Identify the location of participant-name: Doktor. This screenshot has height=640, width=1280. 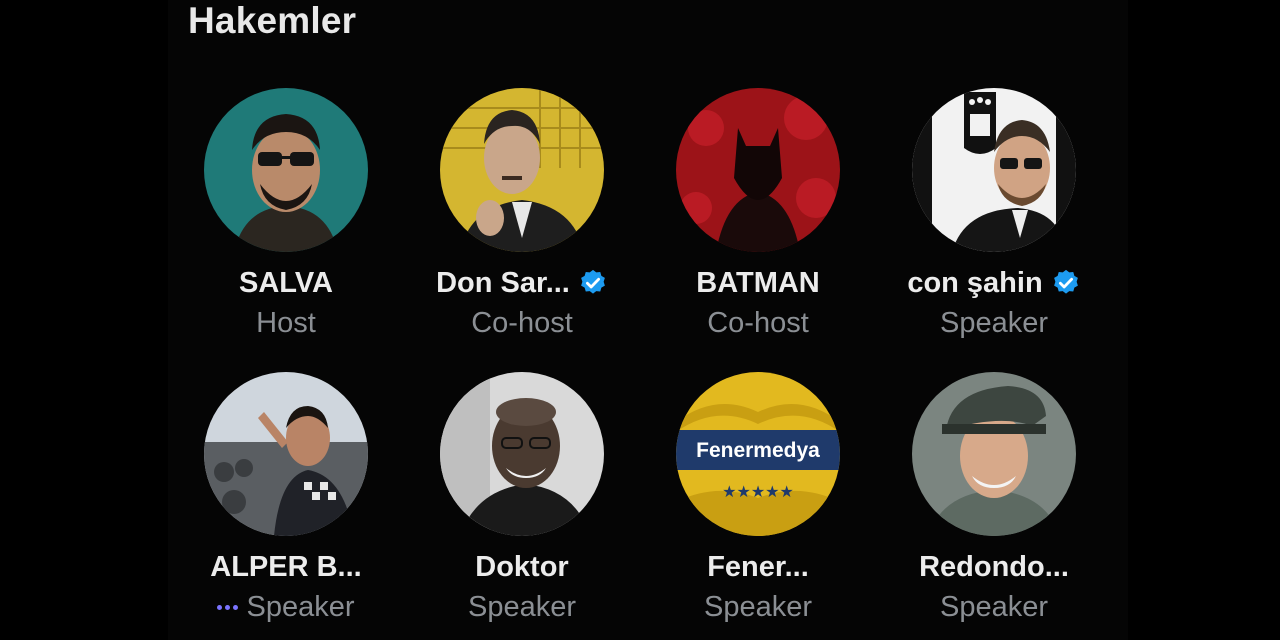
(522, 566).